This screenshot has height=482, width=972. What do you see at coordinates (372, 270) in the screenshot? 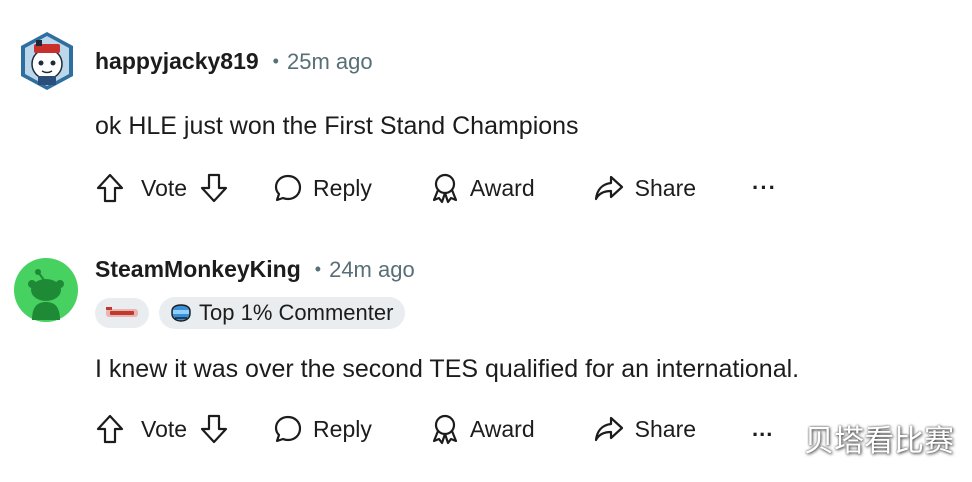
I see `timestamp: 24m ago` at bounding box center [372, 270].